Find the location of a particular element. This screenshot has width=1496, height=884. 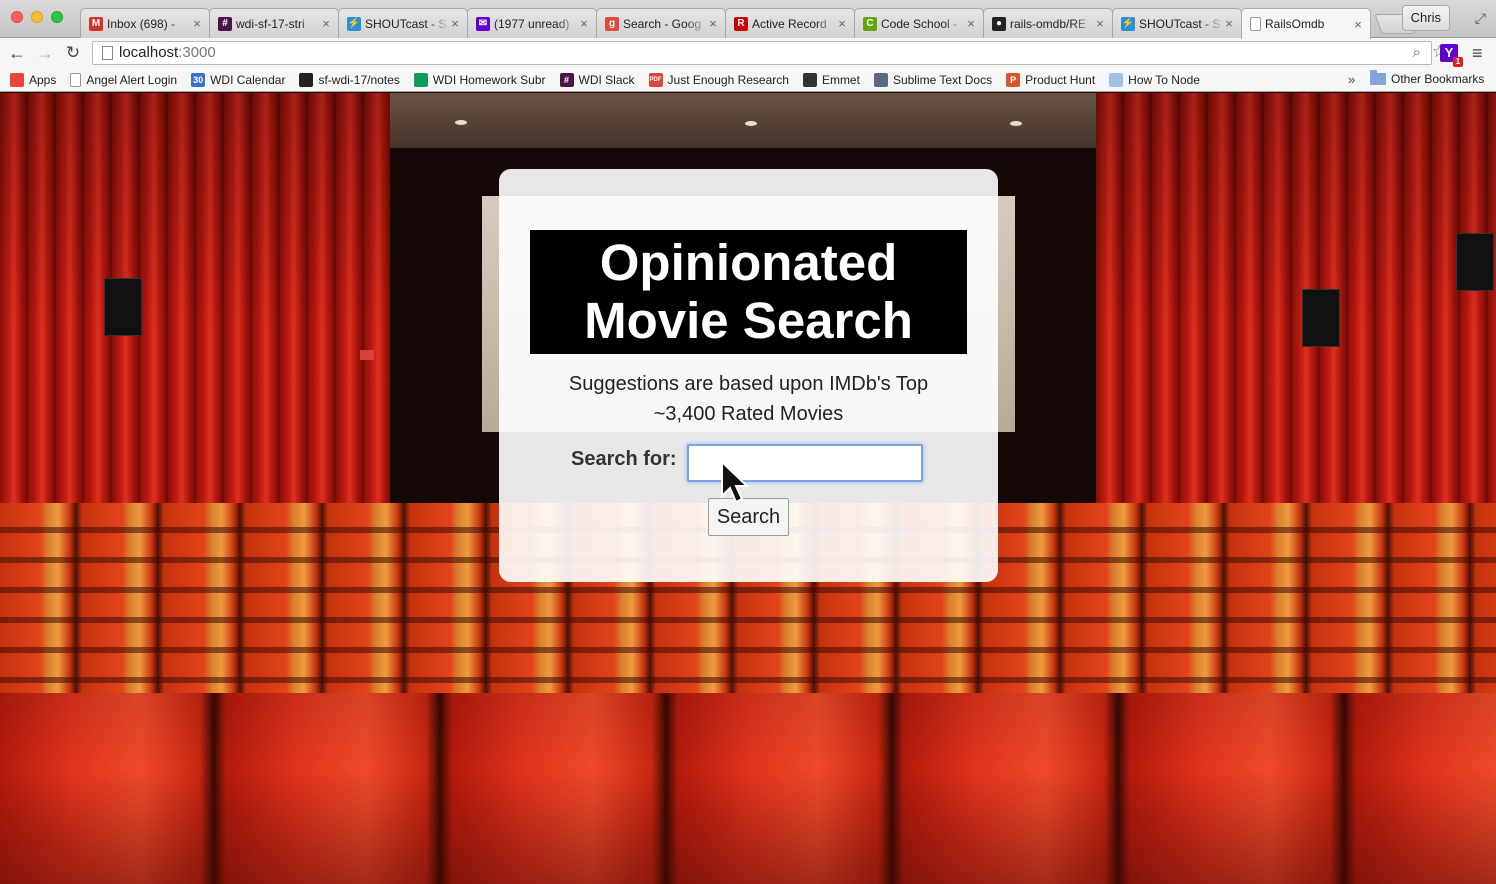

bookmark-item: Angel Alert Login is located at coordinates (124, 79).